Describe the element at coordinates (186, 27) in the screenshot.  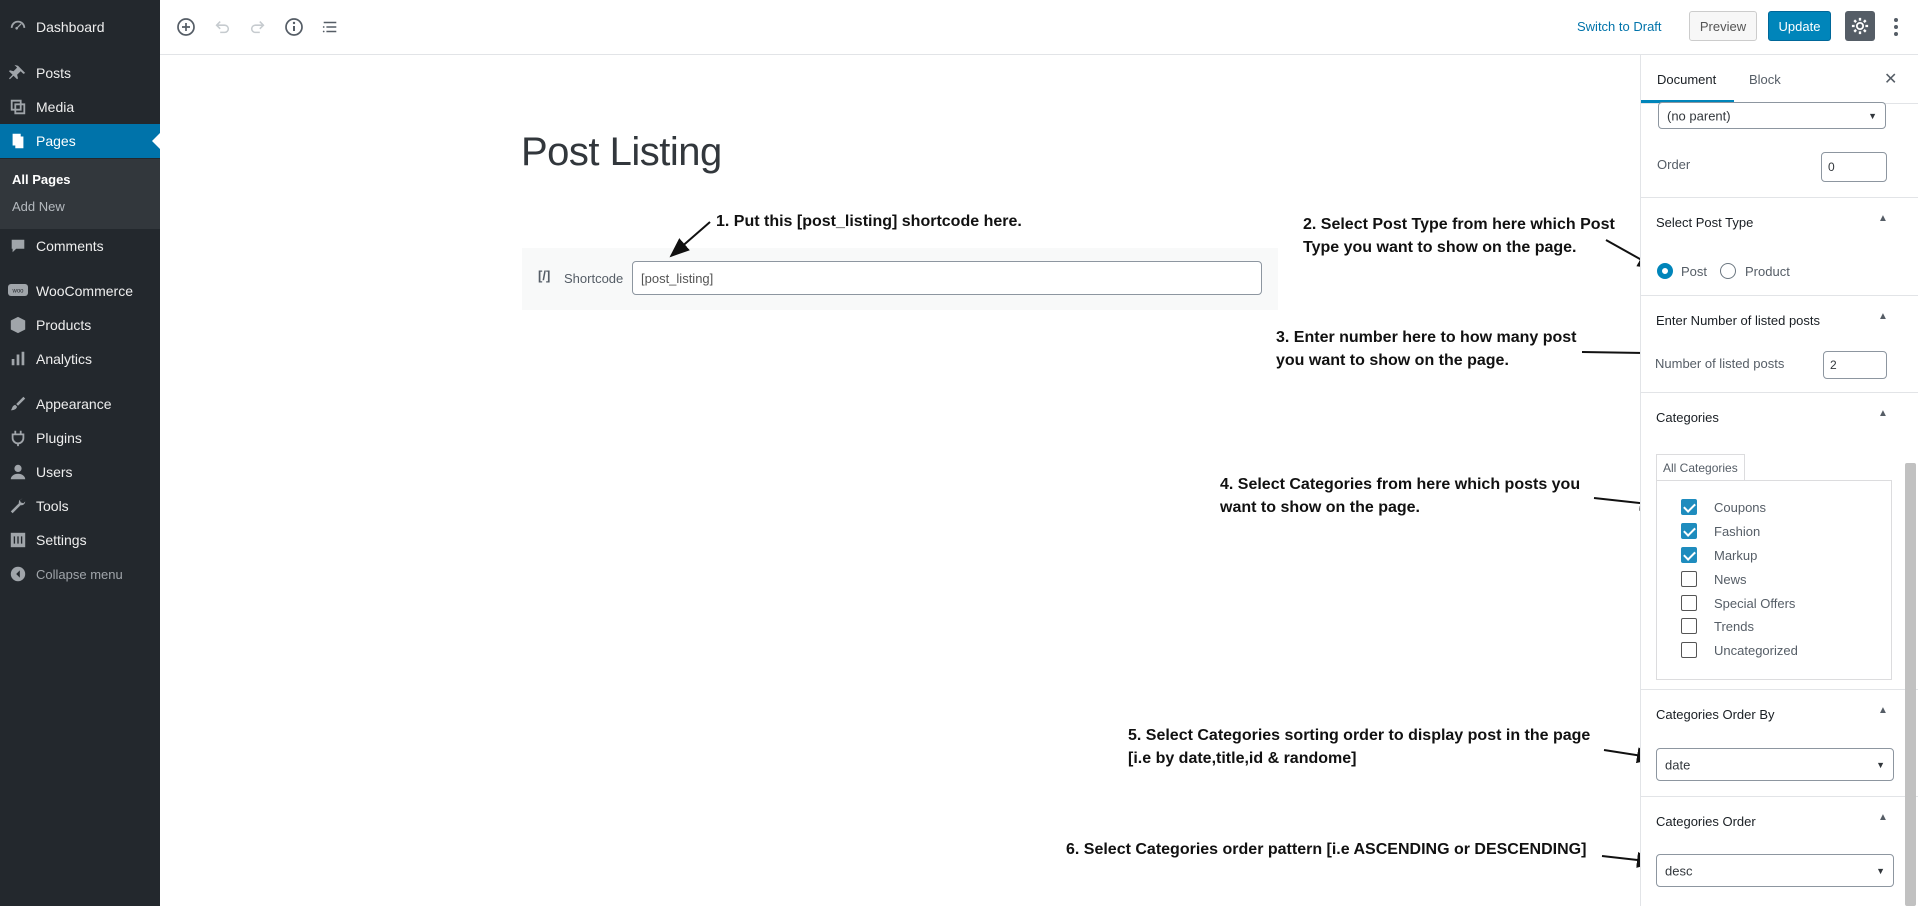
I see `add-block-icon` at that location.